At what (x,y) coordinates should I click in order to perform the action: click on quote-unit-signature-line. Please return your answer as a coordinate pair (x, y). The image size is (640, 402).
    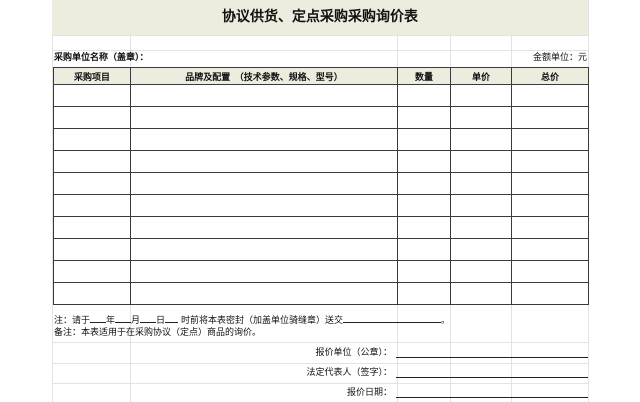
    Looking at the image, I should click on (492, 357).